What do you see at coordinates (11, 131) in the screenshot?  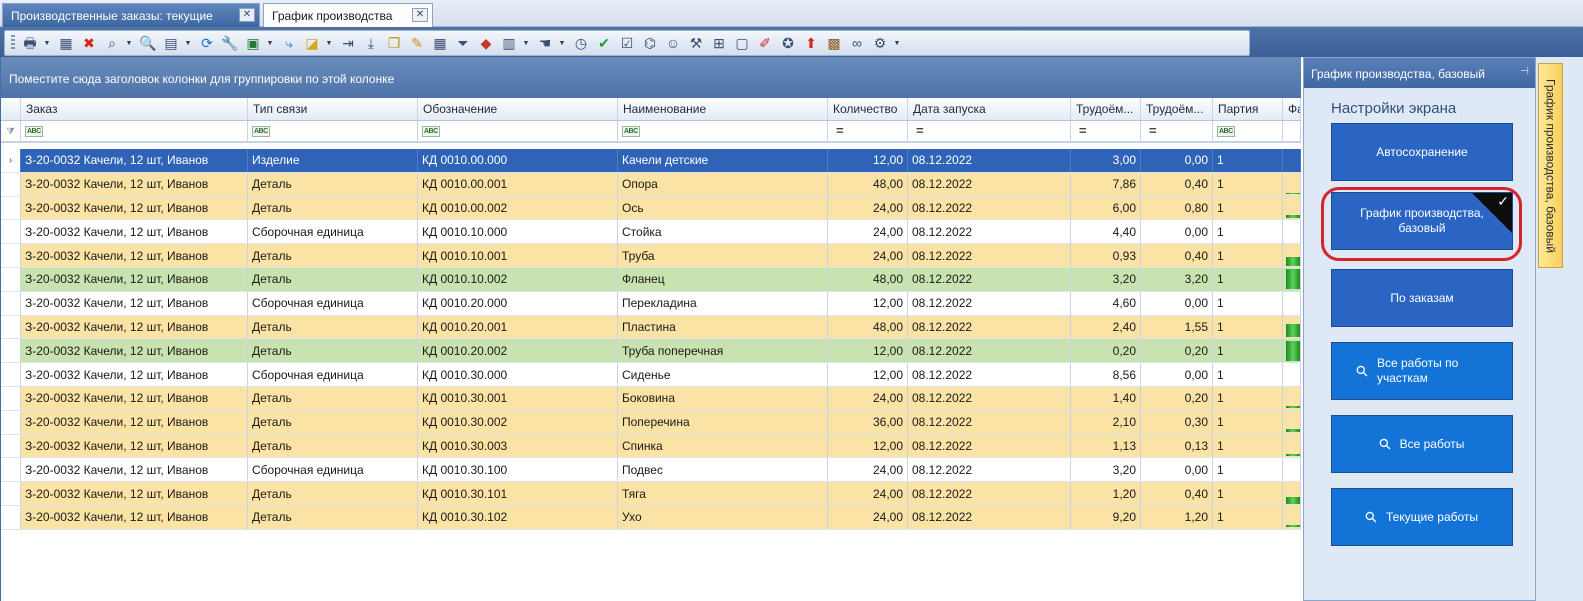 I see `filter-corner: ⧩` at bounding box center [11, 131].